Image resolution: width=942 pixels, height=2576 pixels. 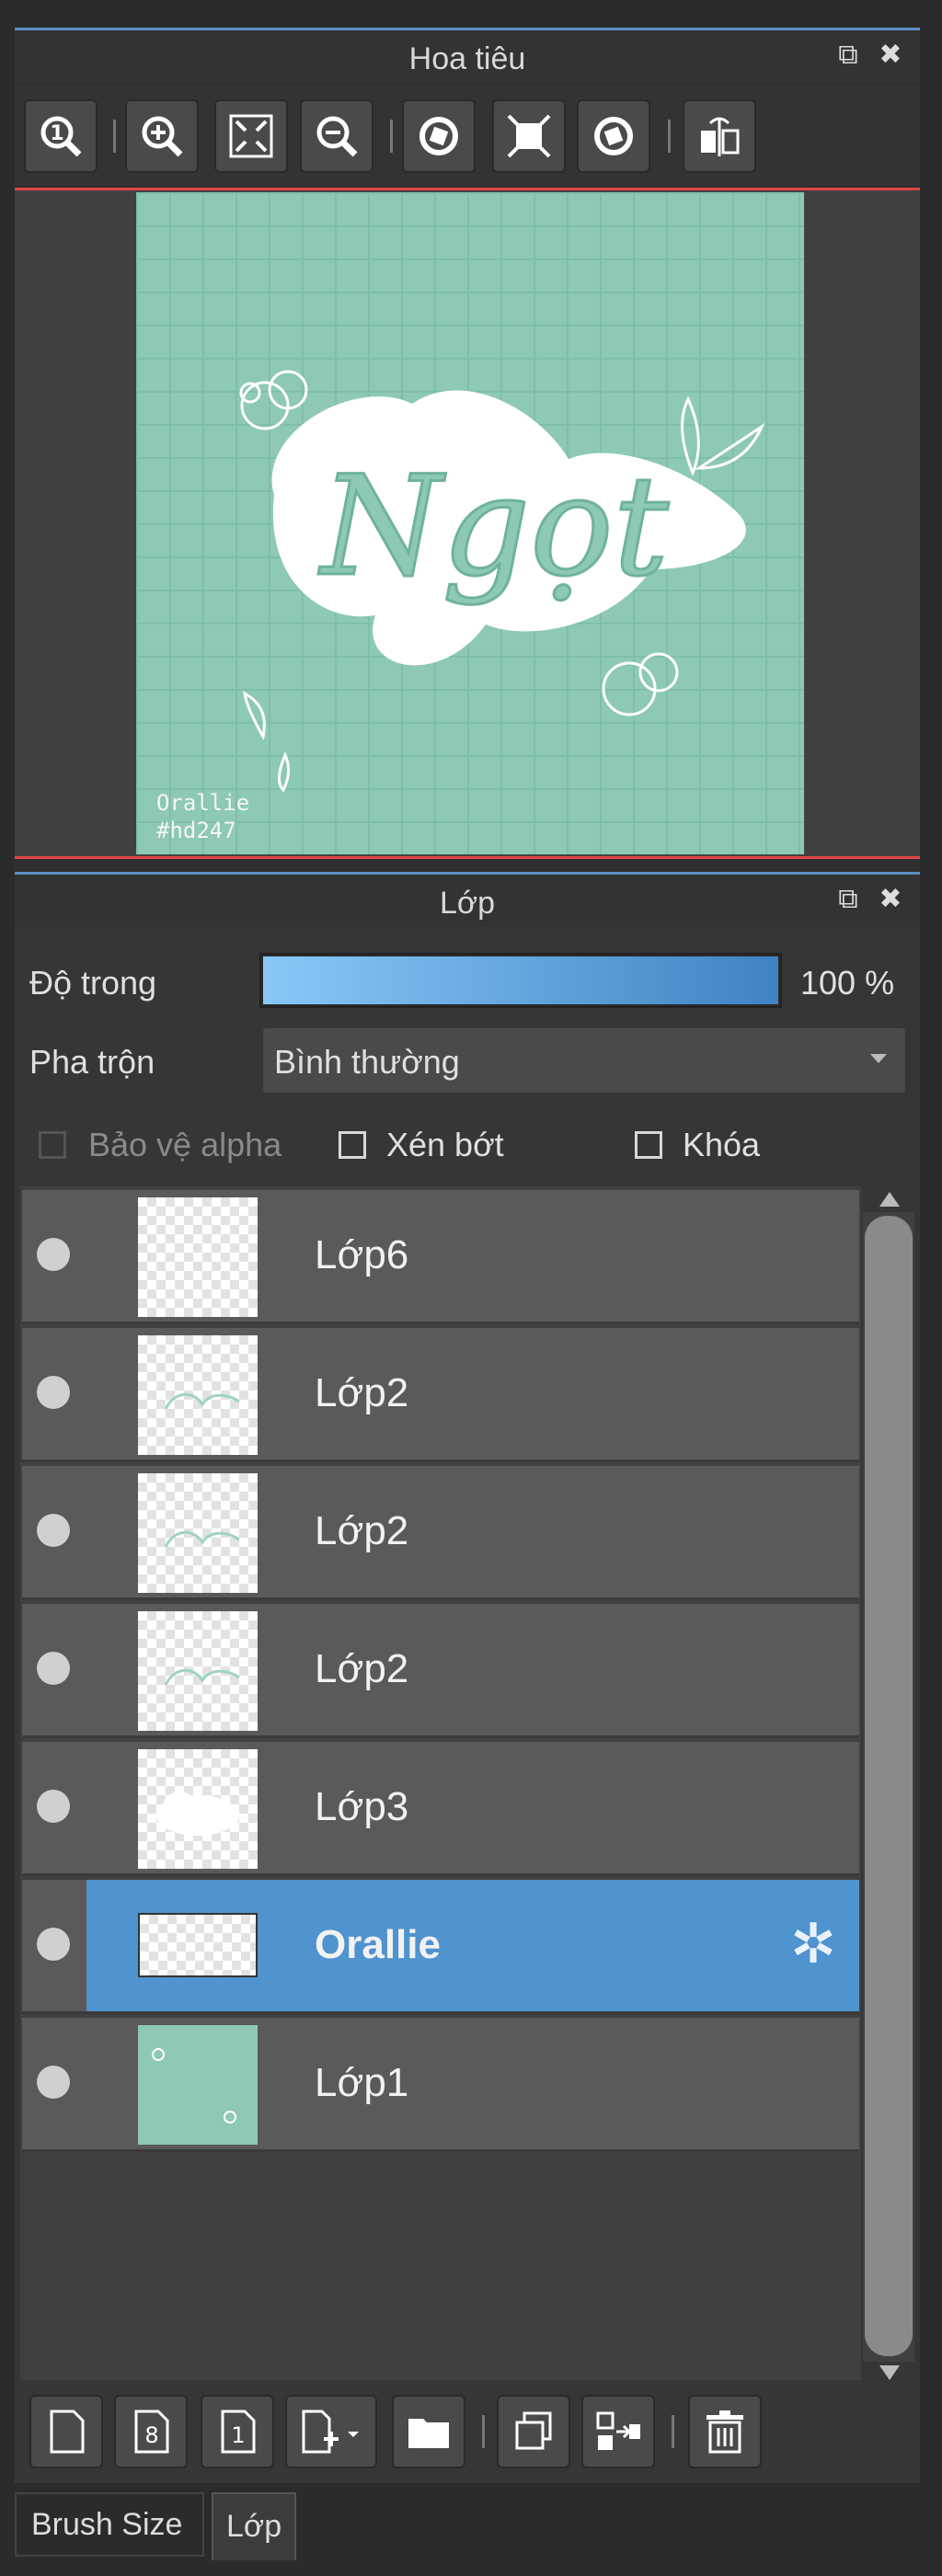 What do you see at coordinates (889, 1199) in the screenshot?
I see `scroll-up-icon` at bounding box center [889, 1199].